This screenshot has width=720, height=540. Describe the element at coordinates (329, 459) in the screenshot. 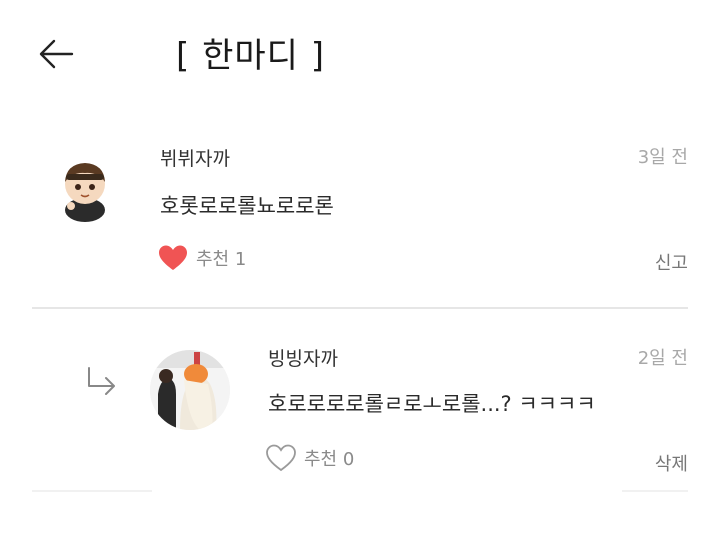

I see `like-count-label: 추천 0` at that location.